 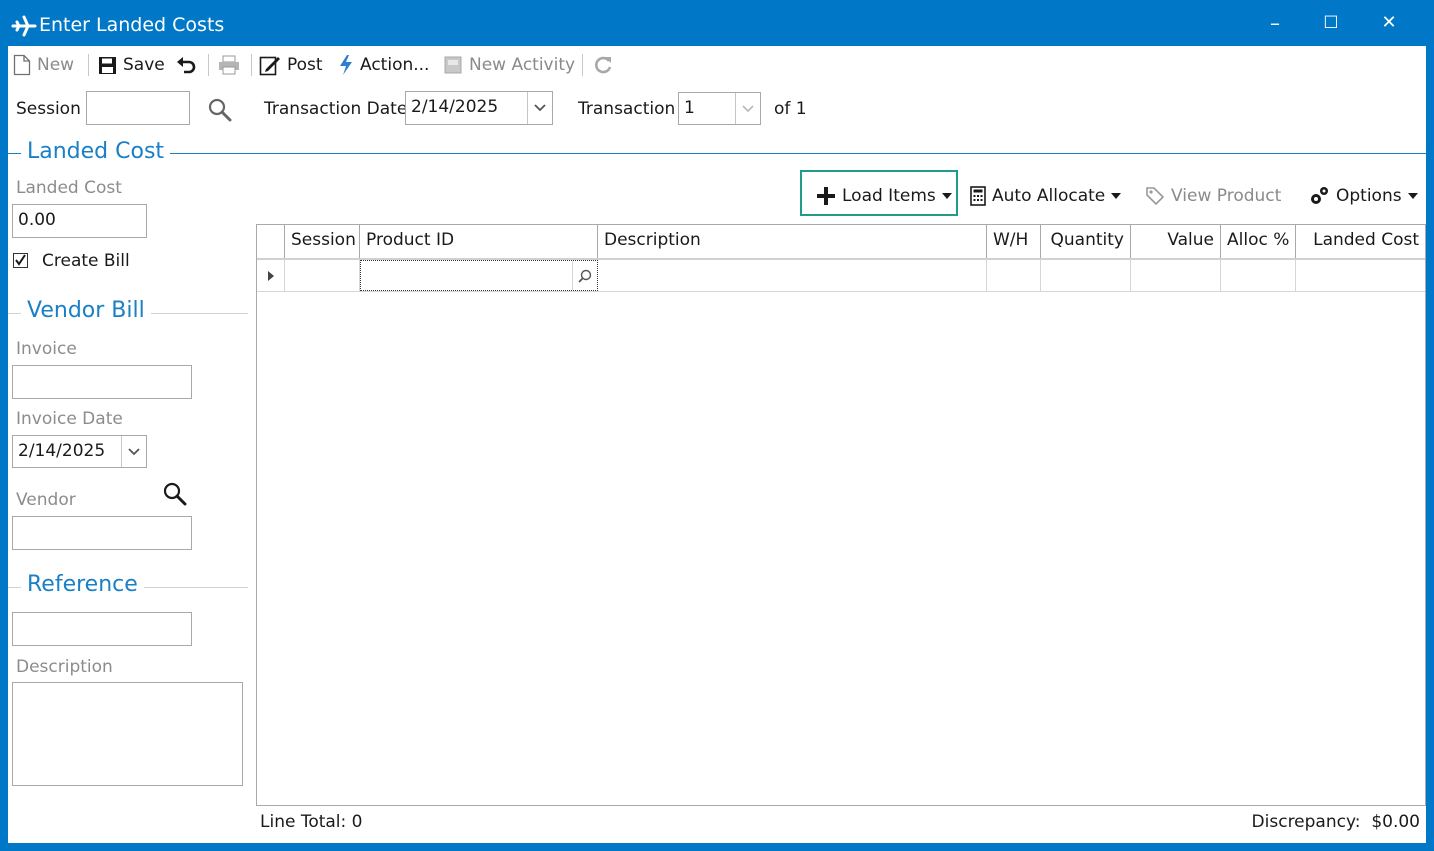 What do you see at coordinates (82, 584) in the screenshot?
I see `reference-section-title: Reference` at bounding box center [82, 584].